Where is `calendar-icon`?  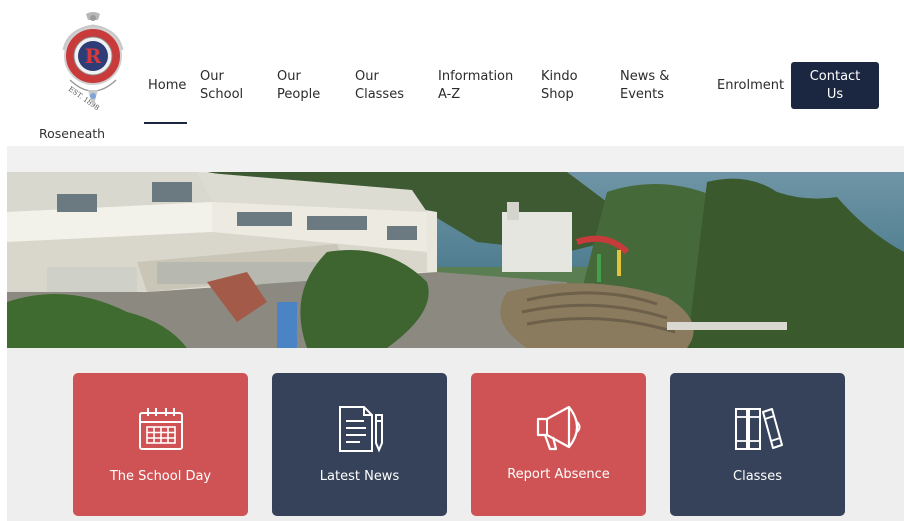 calendar-icon is located at coordinates (161, 429).